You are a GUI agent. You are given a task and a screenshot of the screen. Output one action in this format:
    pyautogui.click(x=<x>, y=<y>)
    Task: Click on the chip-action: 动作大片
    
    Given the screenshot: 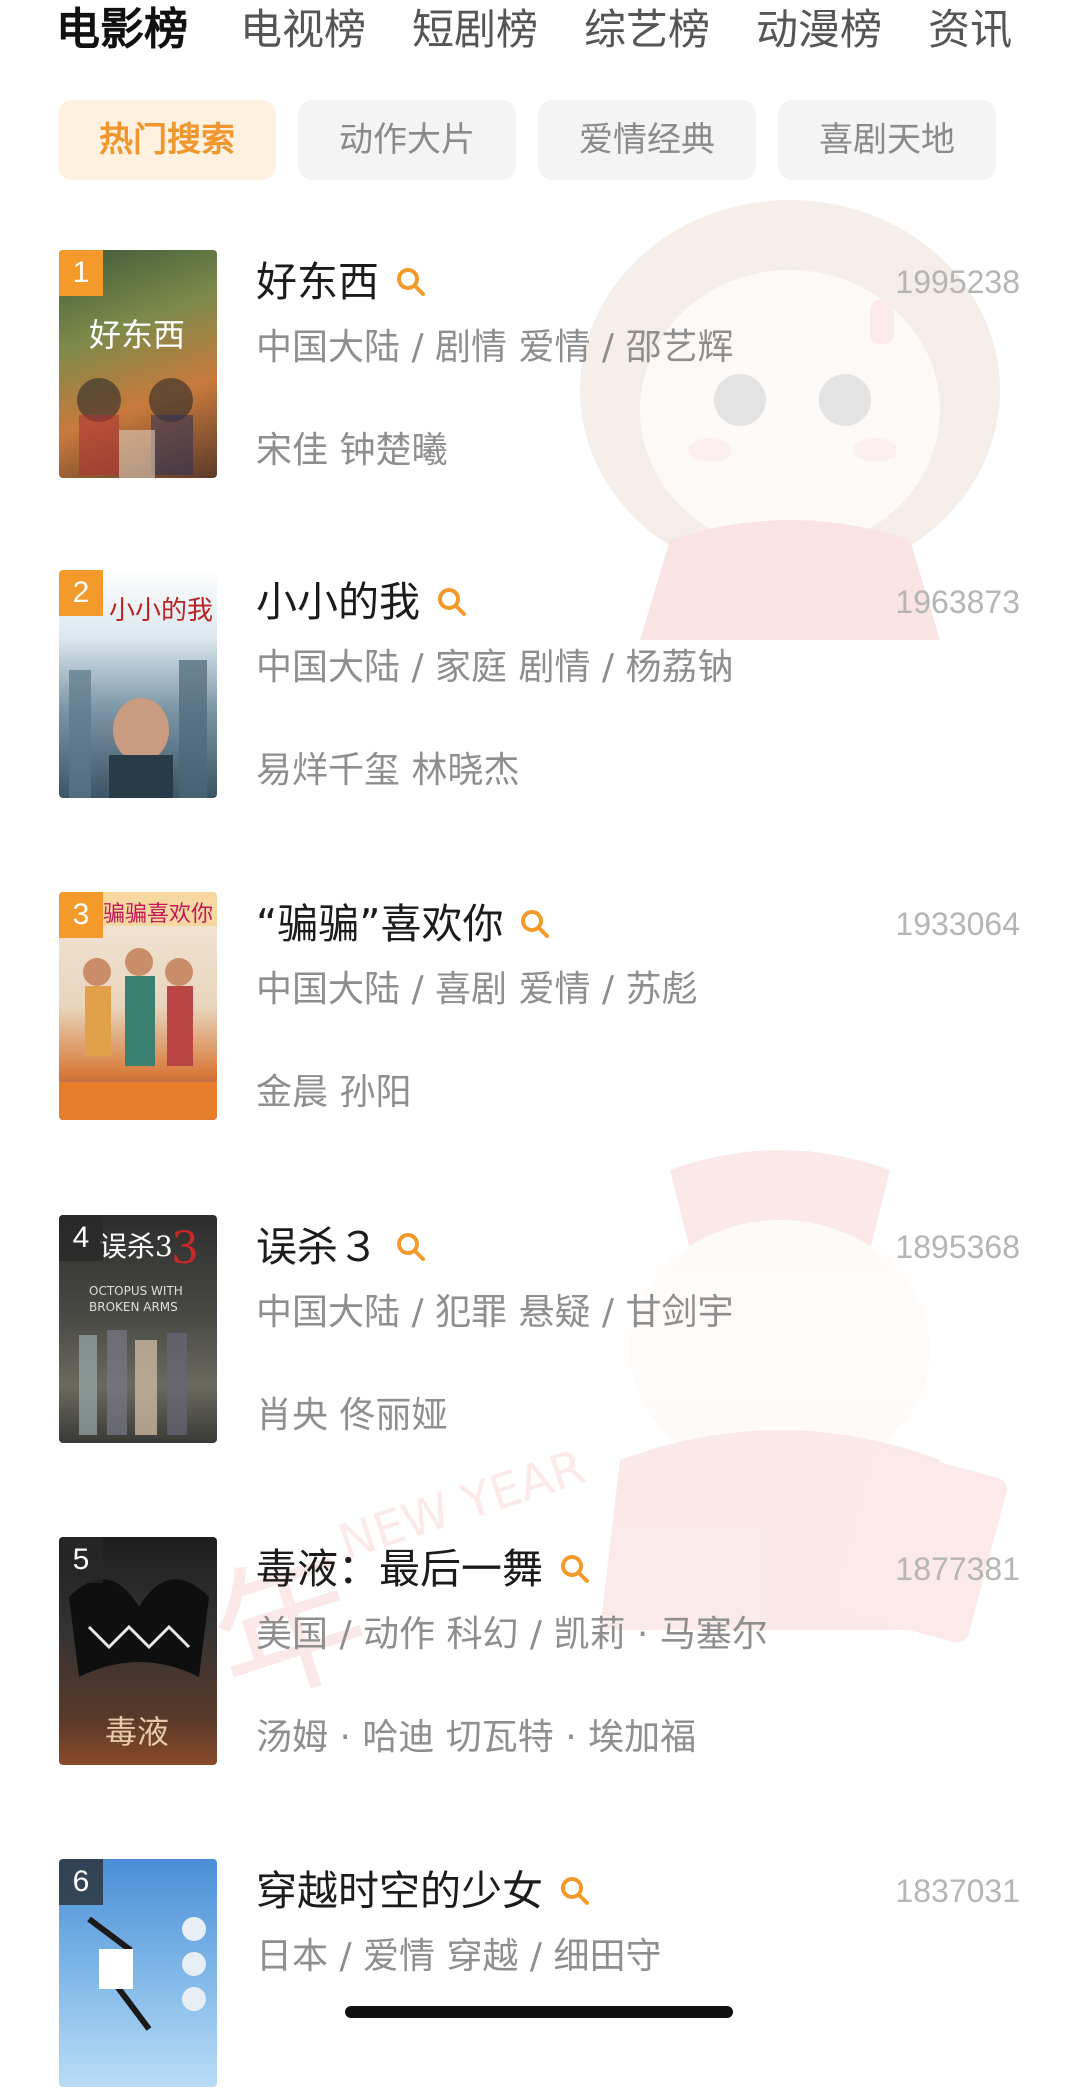 What is the action you would take?
    pyautogui.click(x=407, y=140)
    